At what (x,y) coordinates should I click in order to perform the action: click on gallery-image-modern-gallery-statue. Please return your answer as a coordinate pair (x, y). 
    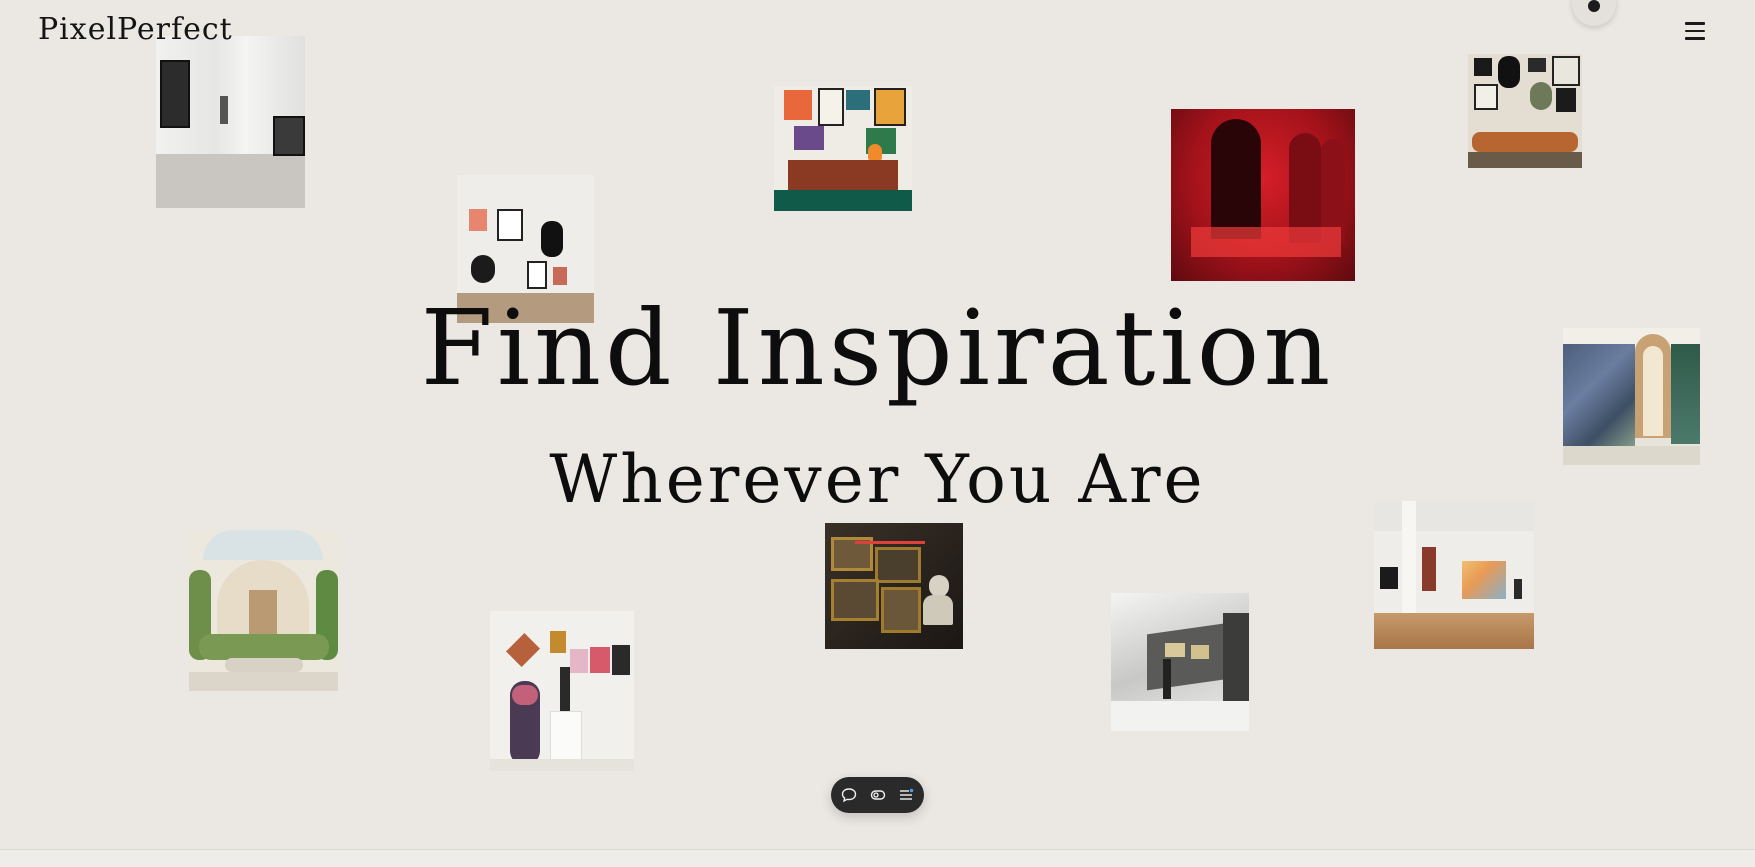
    Looking at the image, I should click on (1180, 662).